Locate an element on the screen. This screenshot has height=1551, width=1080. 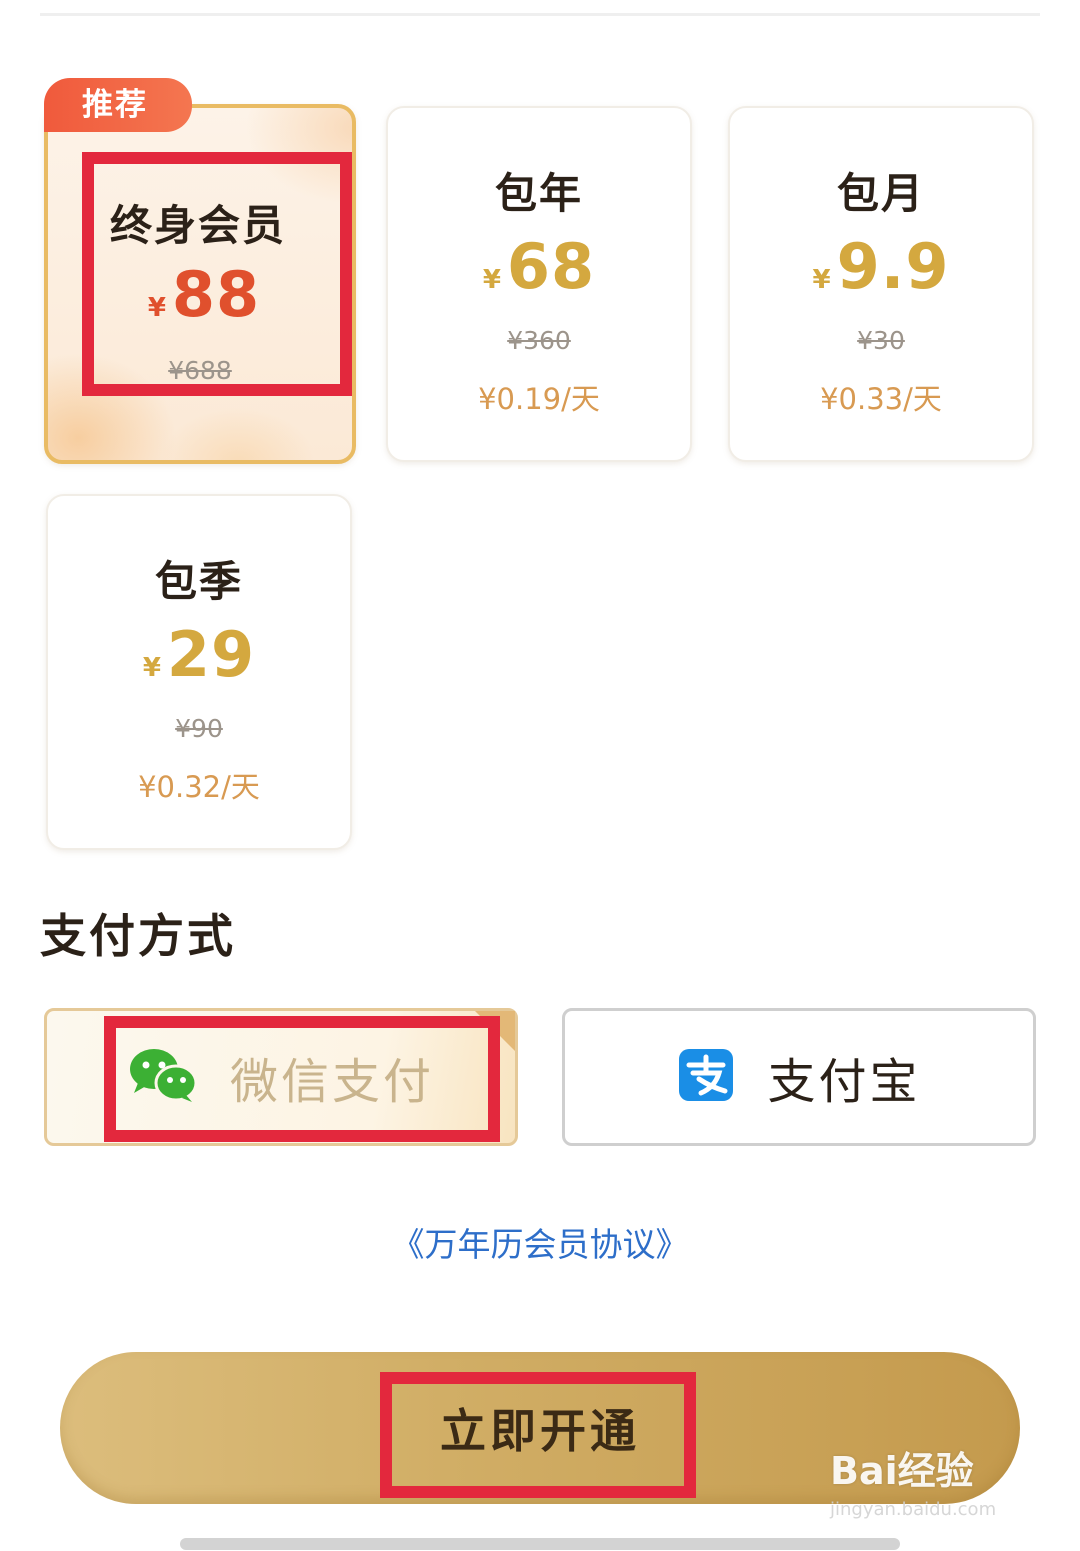
recommend-badge: 推荐 is located at coordinates (118, 105).